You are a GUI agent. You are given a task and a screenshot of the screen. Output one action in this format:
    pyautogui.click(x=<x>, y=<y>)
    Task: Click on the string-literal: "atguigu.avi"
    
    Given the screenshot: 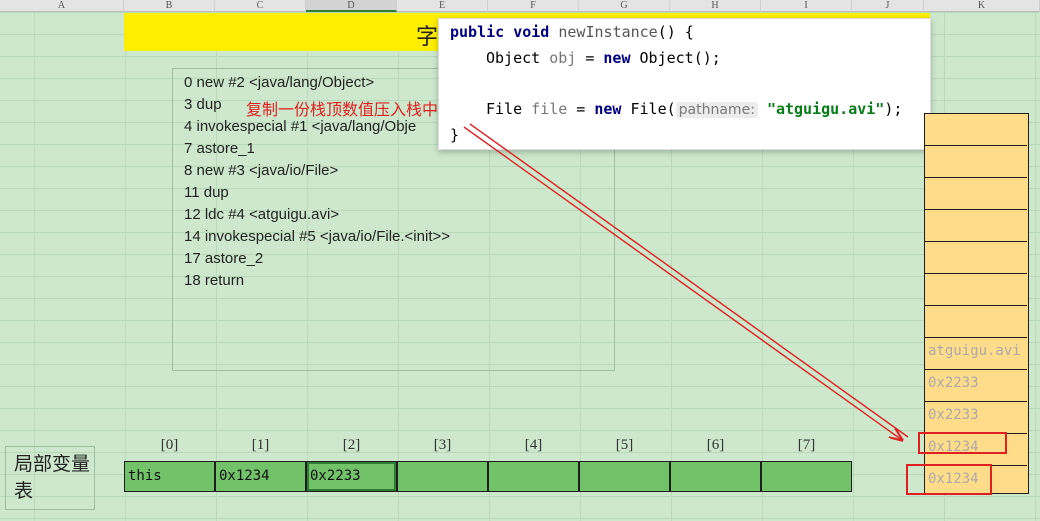 What is the action you would take?
    pyautogui.click(x=825, y=109)
    